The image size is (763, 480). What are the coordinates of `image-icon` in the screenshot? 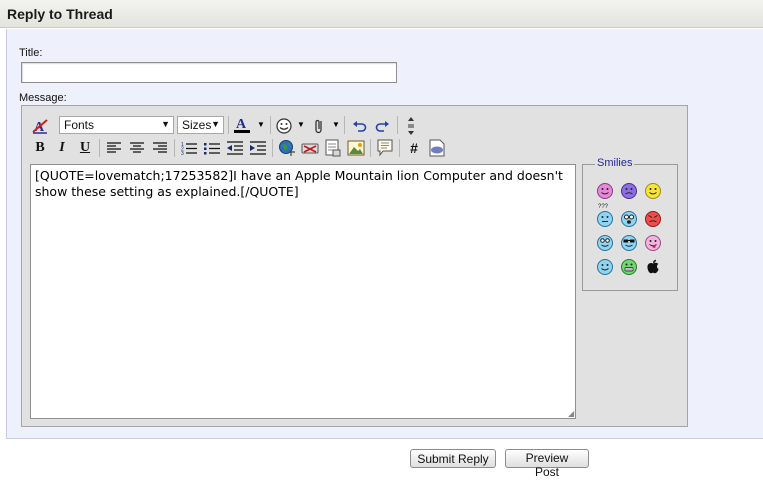 It's located at (356, 148).